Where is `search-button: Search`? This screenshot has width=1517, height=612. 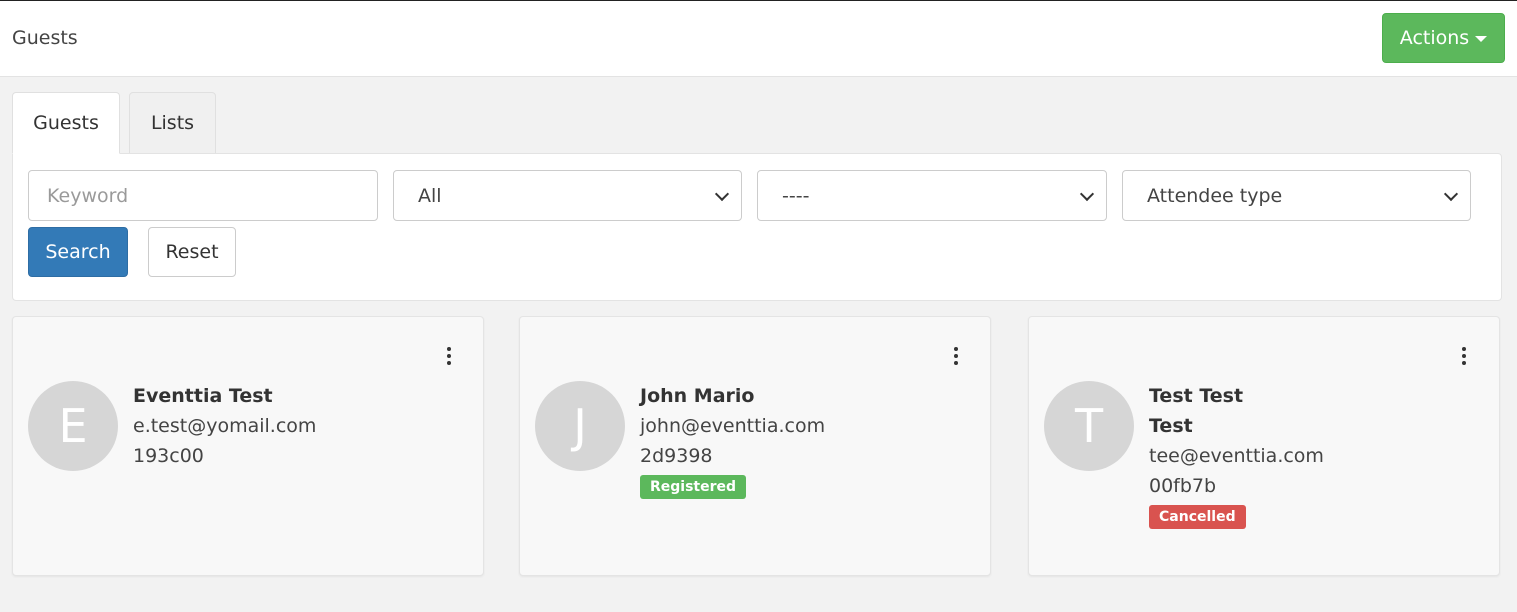 search-button: Search is located at coordinates (78, 252).